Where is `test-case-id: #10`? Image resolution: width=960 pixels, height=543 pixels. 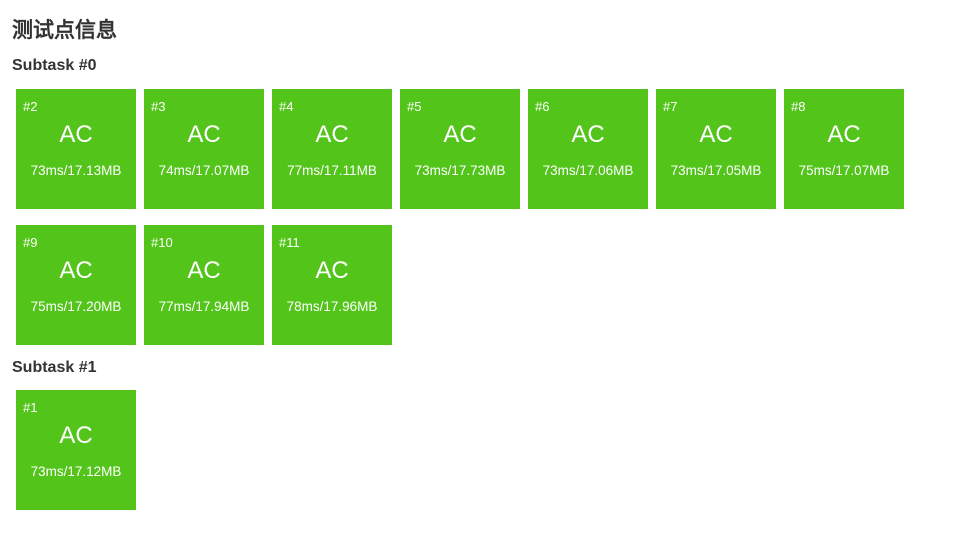
test-case-id: #10 is located at coordinates (162, 242).